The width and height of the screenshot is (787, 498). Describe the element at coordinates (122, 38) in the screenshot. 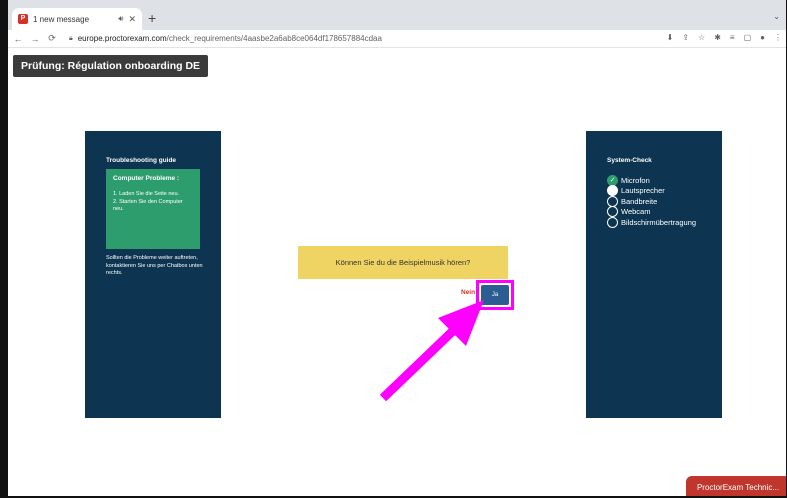

I see `url-host: europe.proctorexam.com` at that location.